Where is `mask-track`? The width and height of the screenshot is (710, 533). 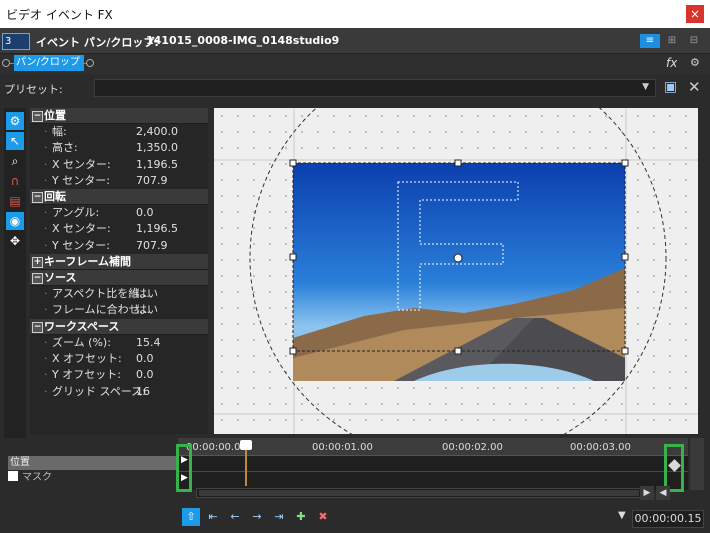
mask-track is located at coordinates (433, 480).